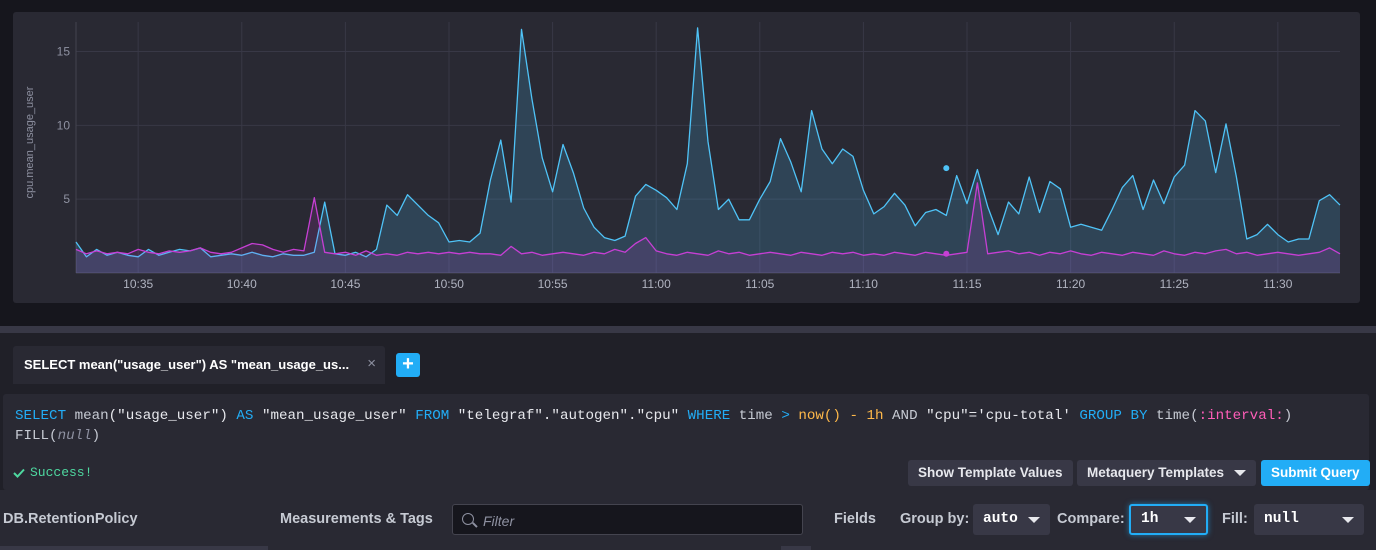 The image size is (1376, 550). Describe the element at coordinates (356, 519) in the screenshot. I see `measurements-tags-label: Measurements & Tags` at that location.